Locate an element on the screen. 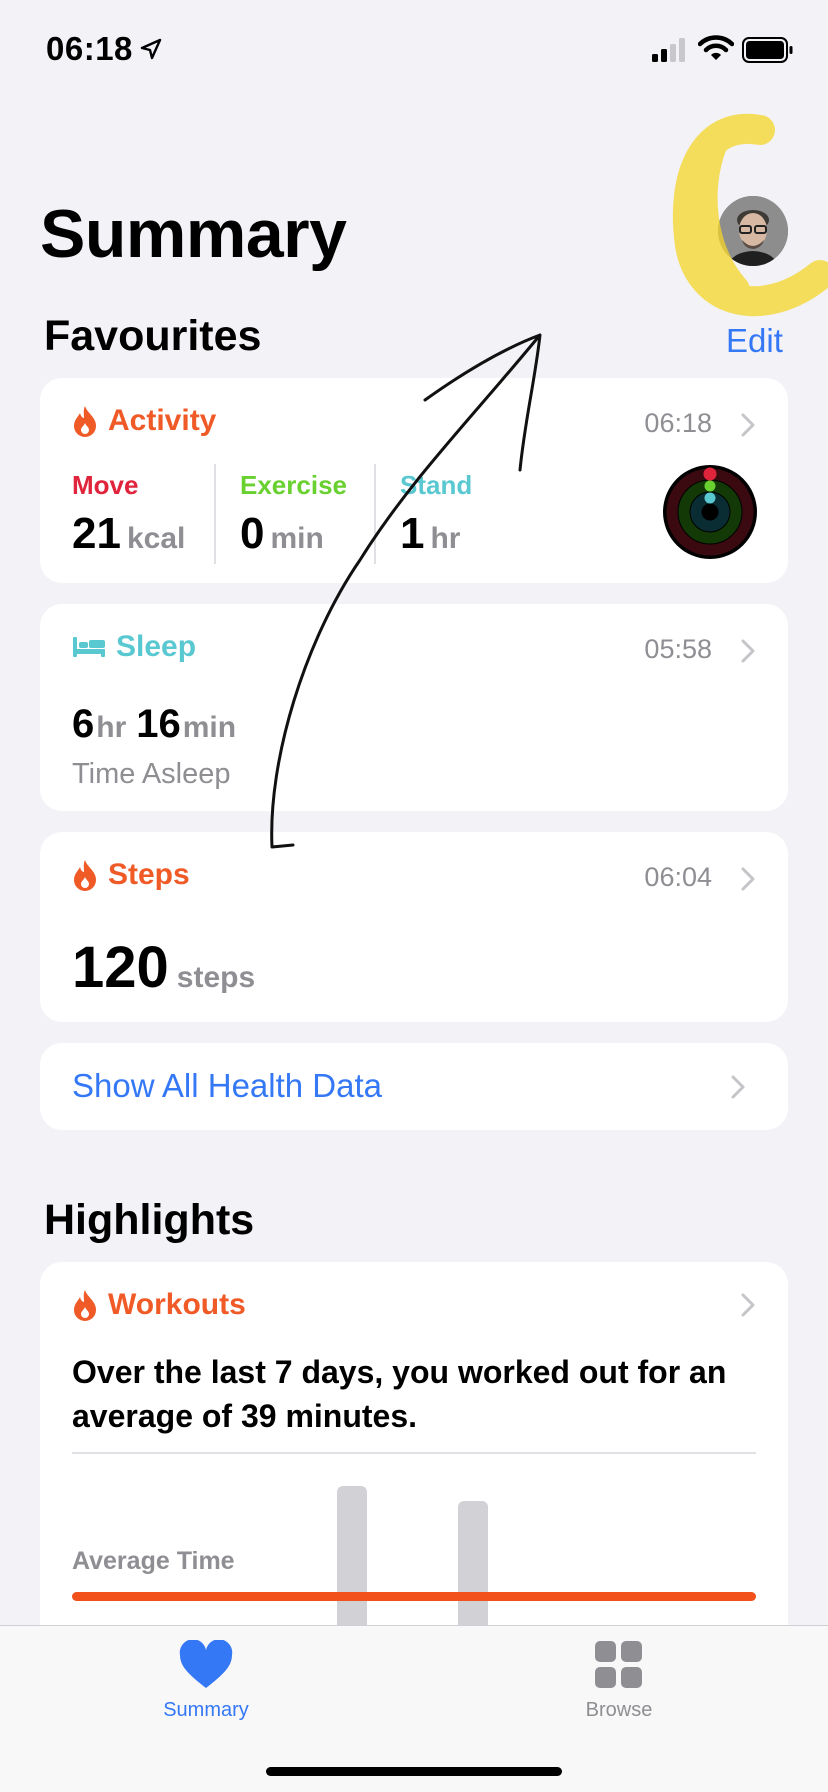 Image resolution: width=828 pixels, height=1792 pixels. sleep-duration: 6hr 16min is located at coordinates (154, 724).